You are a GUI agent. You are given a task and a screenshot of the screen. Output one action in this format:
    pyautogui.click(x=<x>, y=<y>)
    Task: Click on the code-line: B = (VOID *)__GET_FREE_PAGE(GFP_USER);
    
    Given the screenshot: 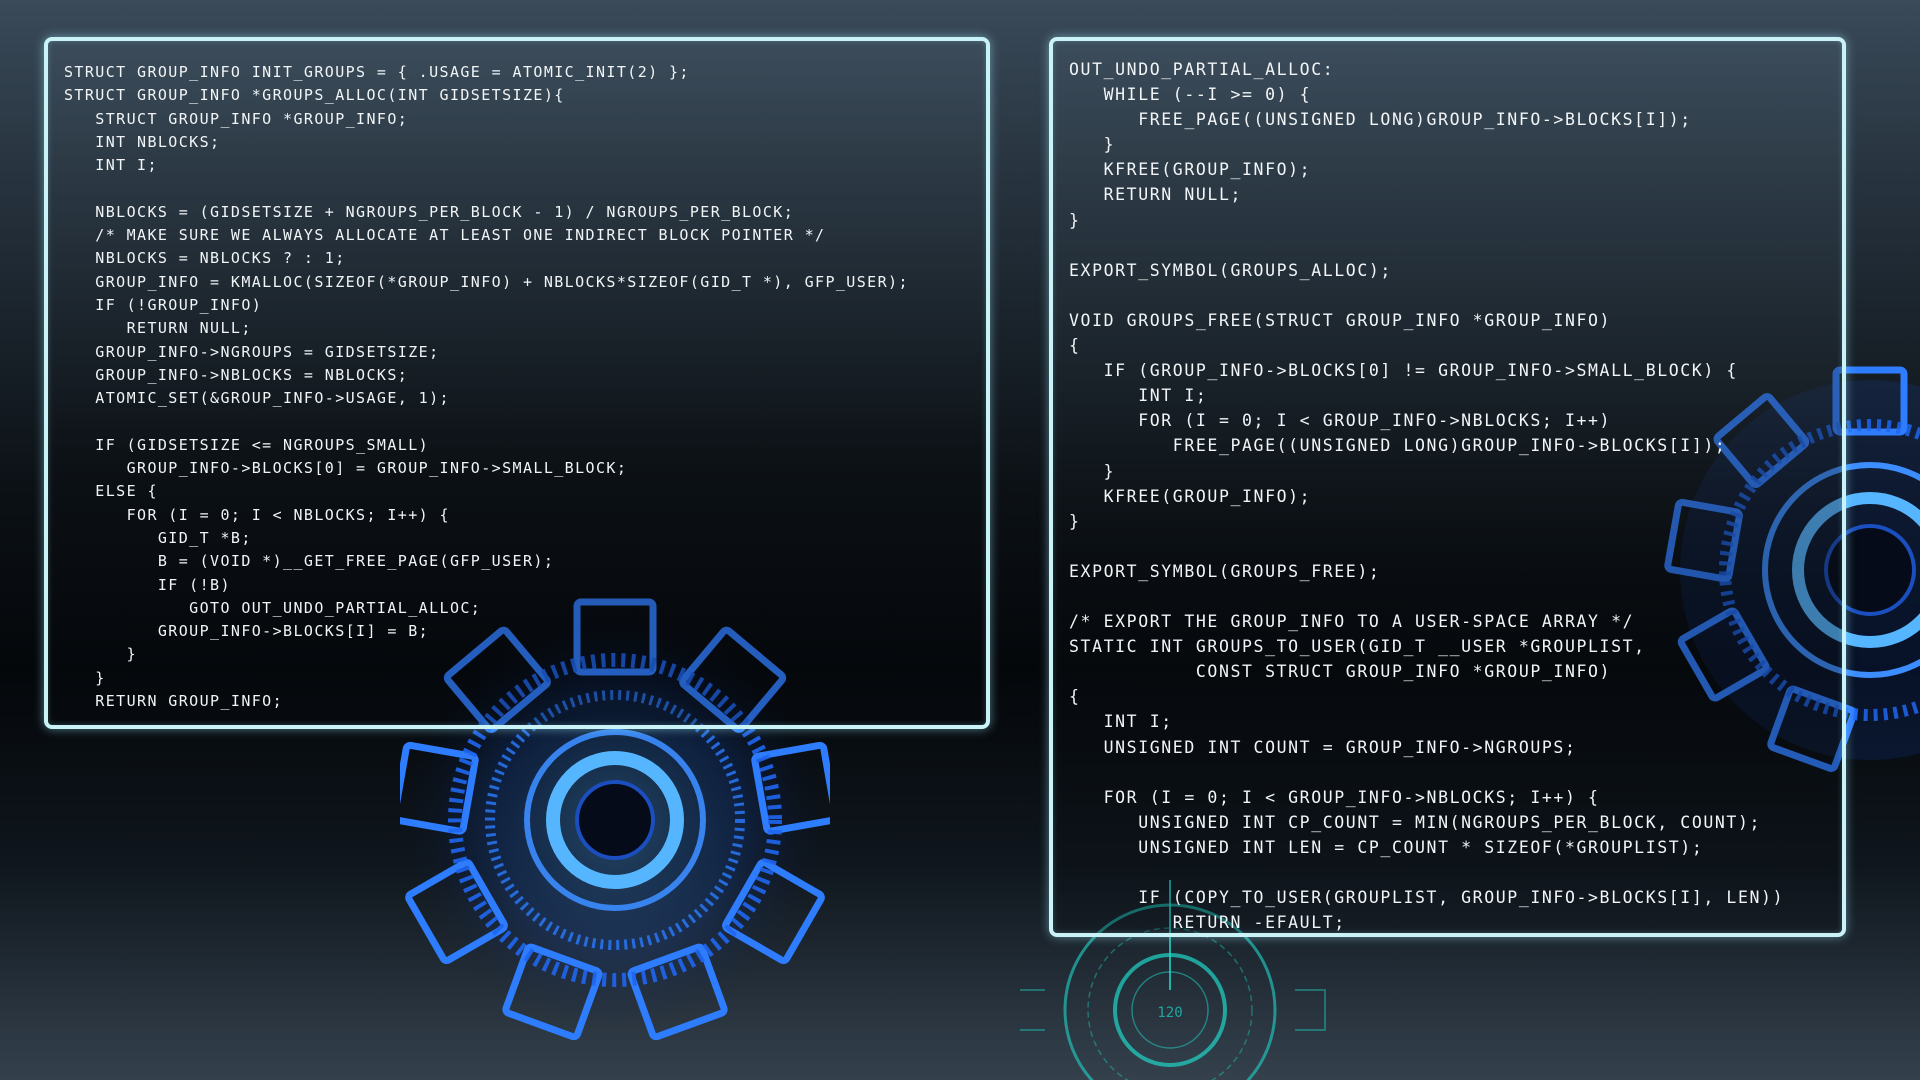 What is the action you would take?
    pyautogui.click(x=309, y=561)
    